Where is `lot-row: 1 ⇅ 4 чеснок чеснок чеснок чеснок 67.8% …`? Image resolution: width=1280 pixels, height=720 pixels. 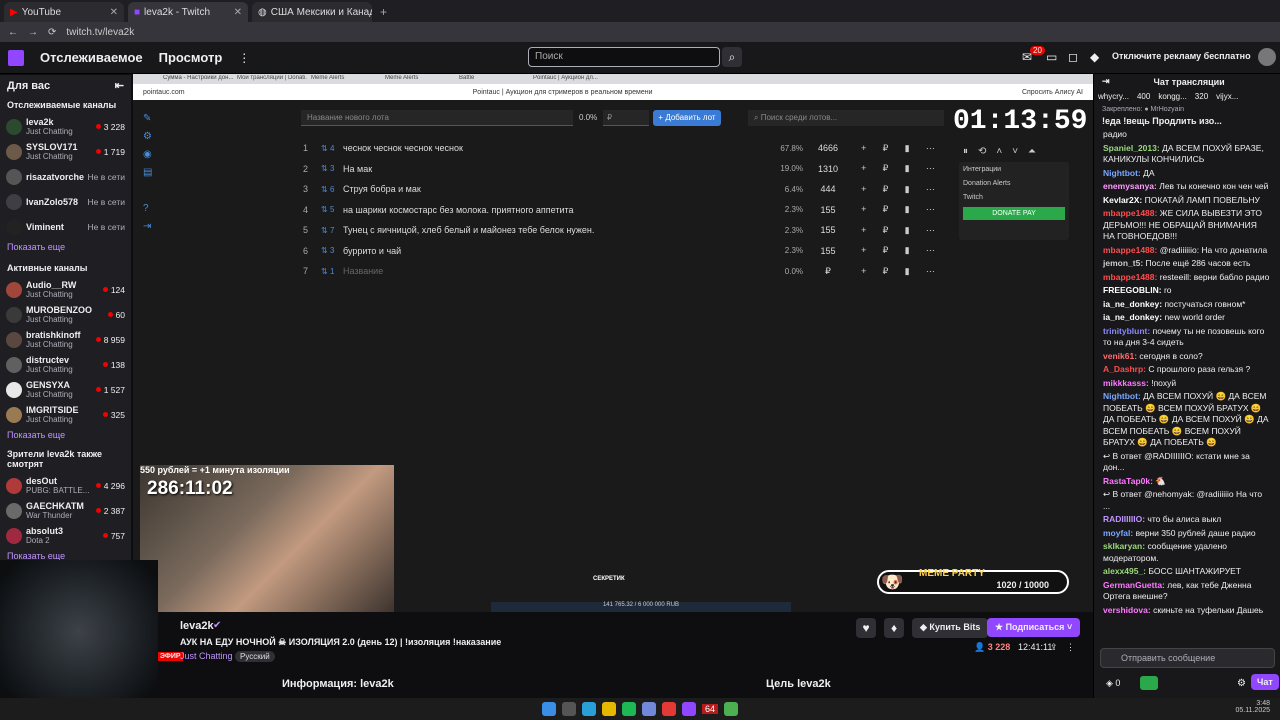 lot-row: 1 ⇅ 4 чеснок чеснок чеснок чеснок 67.8% … is located at coordinates (623, 148).